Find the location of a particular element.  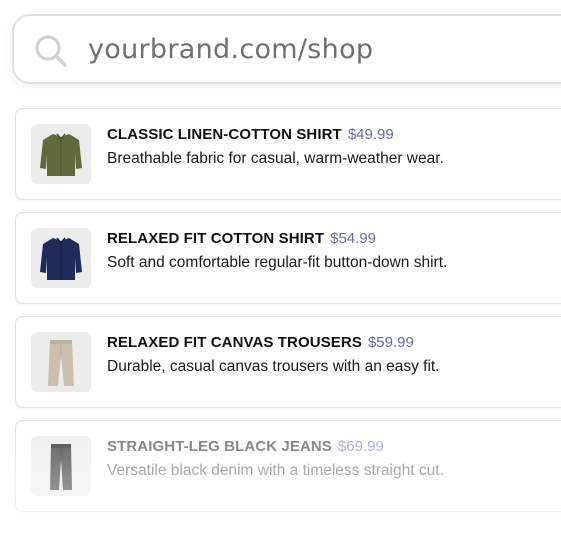

search-bar: yourbrand.com/shop is located at coordinates (286, 49).